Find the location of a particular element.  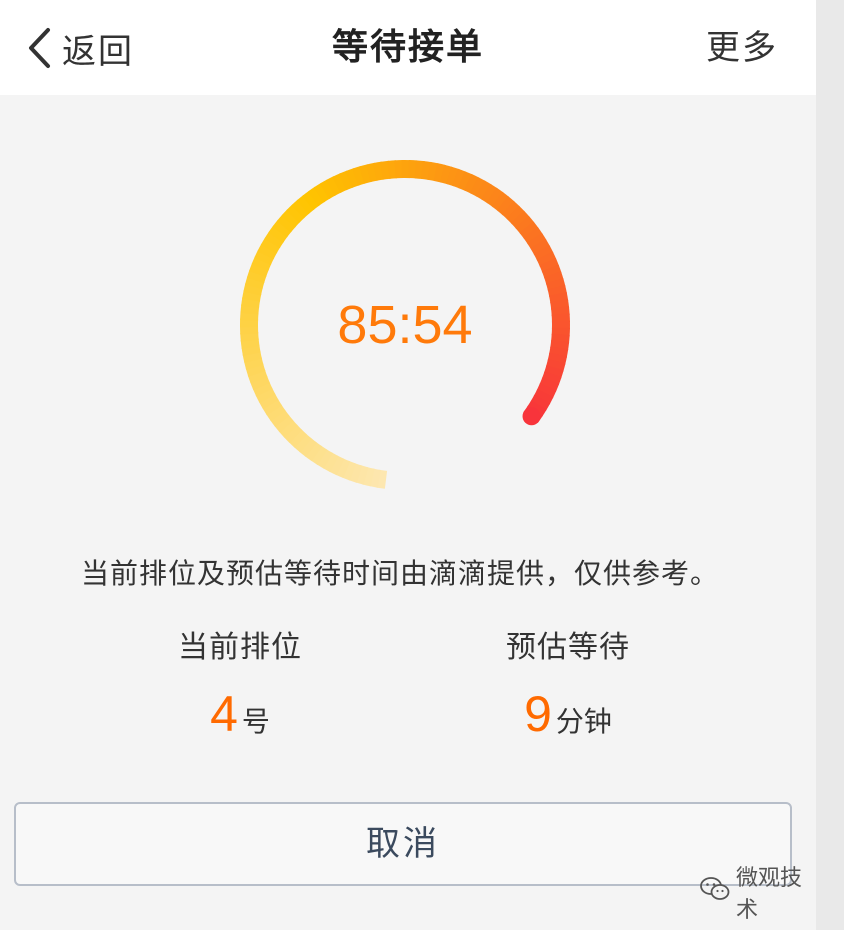

queue-position-label: 当前排位 is located at coordinates (240, 647).